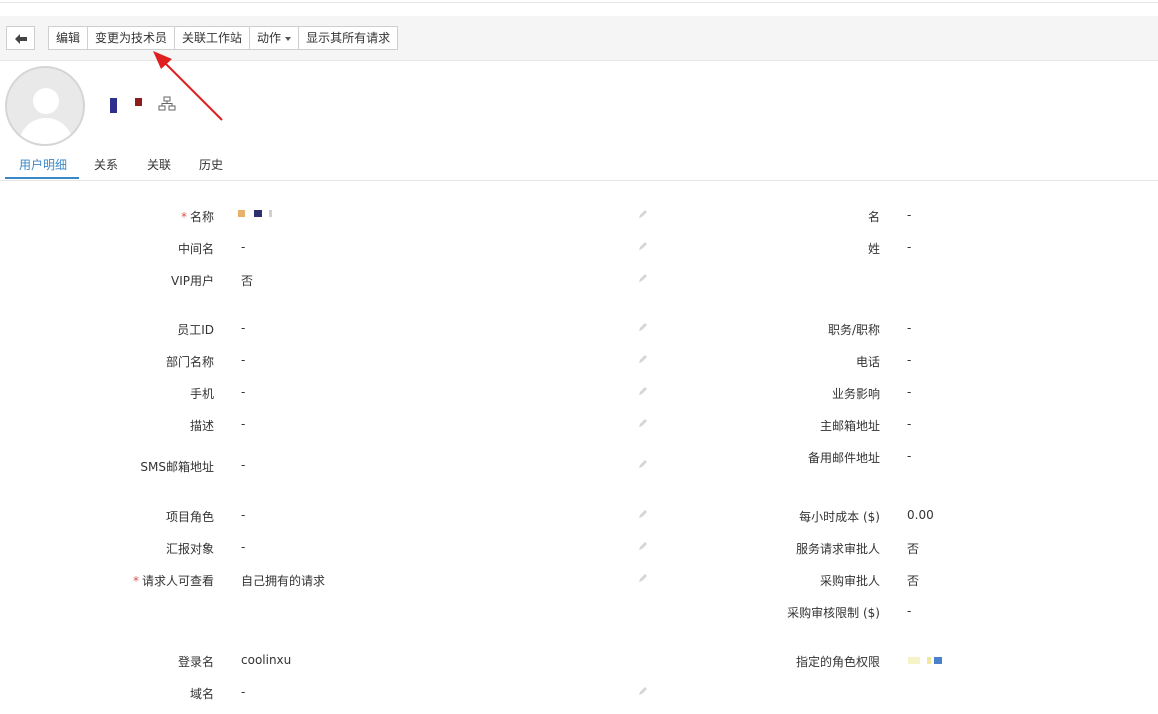 This screenshot has height=714, width=1158. What do you see at coordinates (243, 465) in the screenshot?
I see `field-value-sms-email: -` at bounding box center [243, 465].